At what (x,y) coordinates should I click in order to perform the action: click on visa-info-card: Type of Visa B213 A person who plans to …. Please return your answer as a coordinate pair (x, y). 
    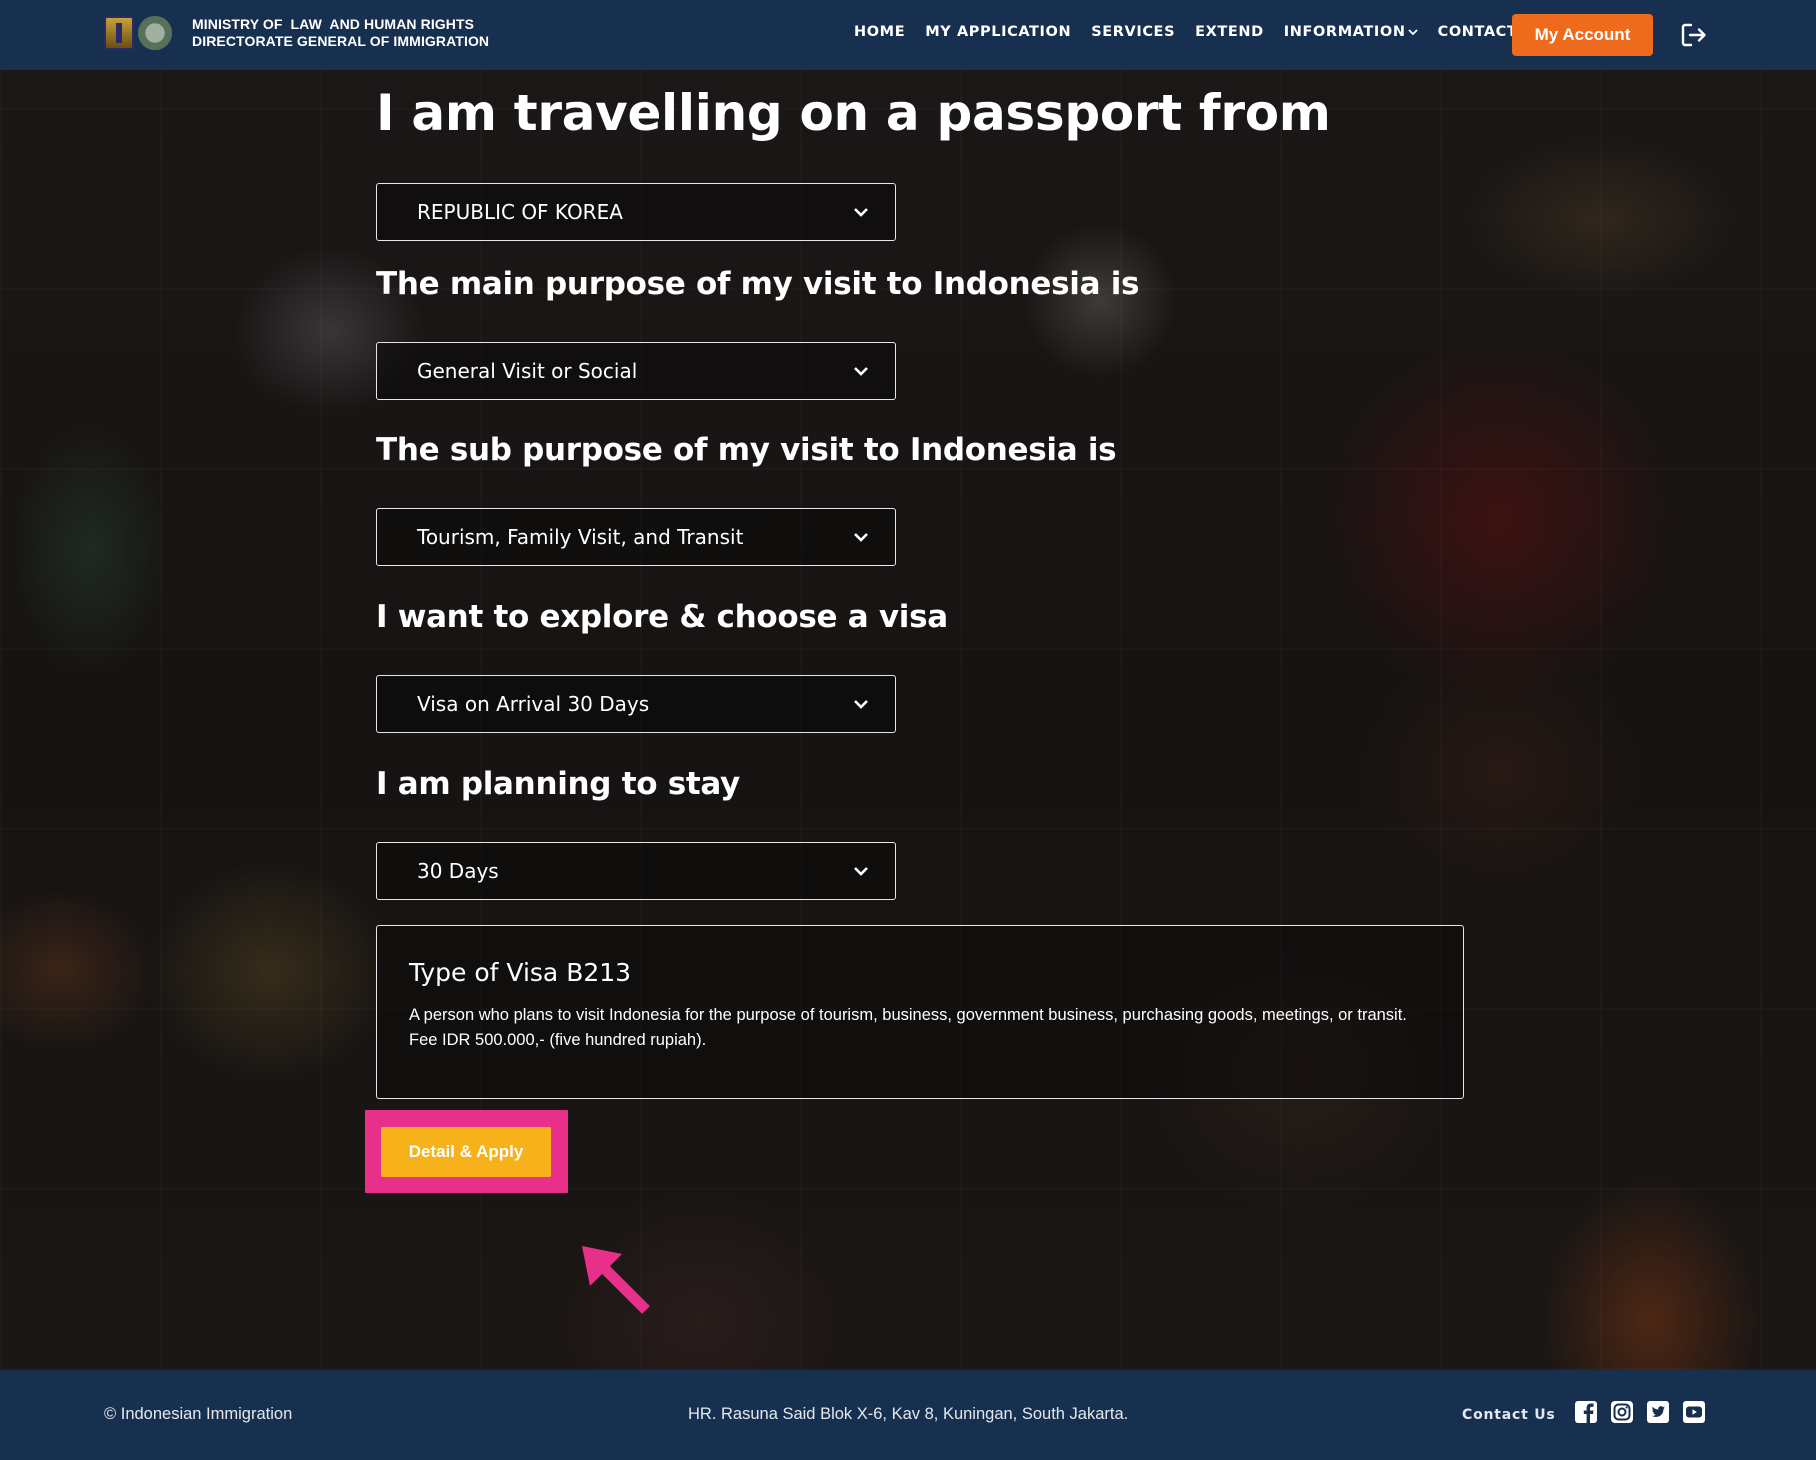
    Looking at the image, I should click on (920, 1012).